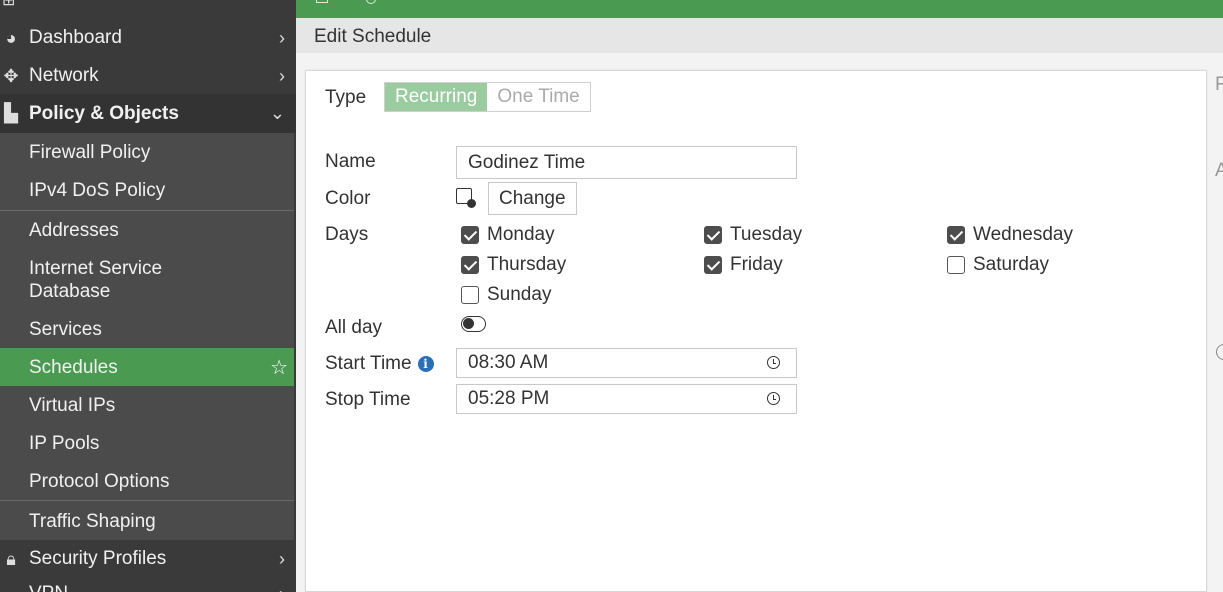 This screenshot has width=1223, height=592. I want to click on side-panel-fragment: F, so click(1219, 84).